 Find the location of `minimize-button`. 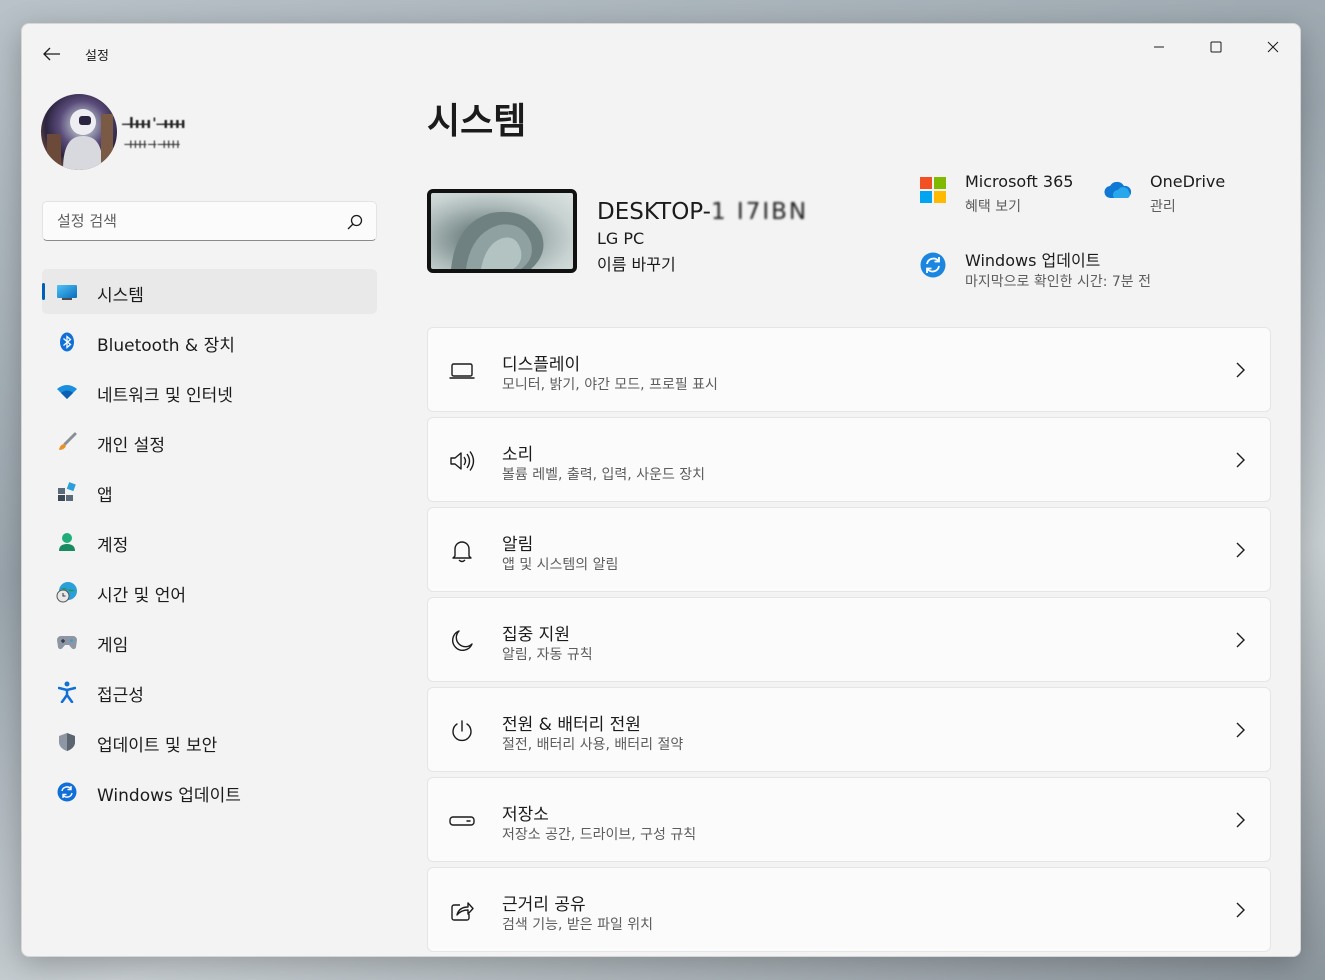

minimize-button is located at coordinates (1159, 47).